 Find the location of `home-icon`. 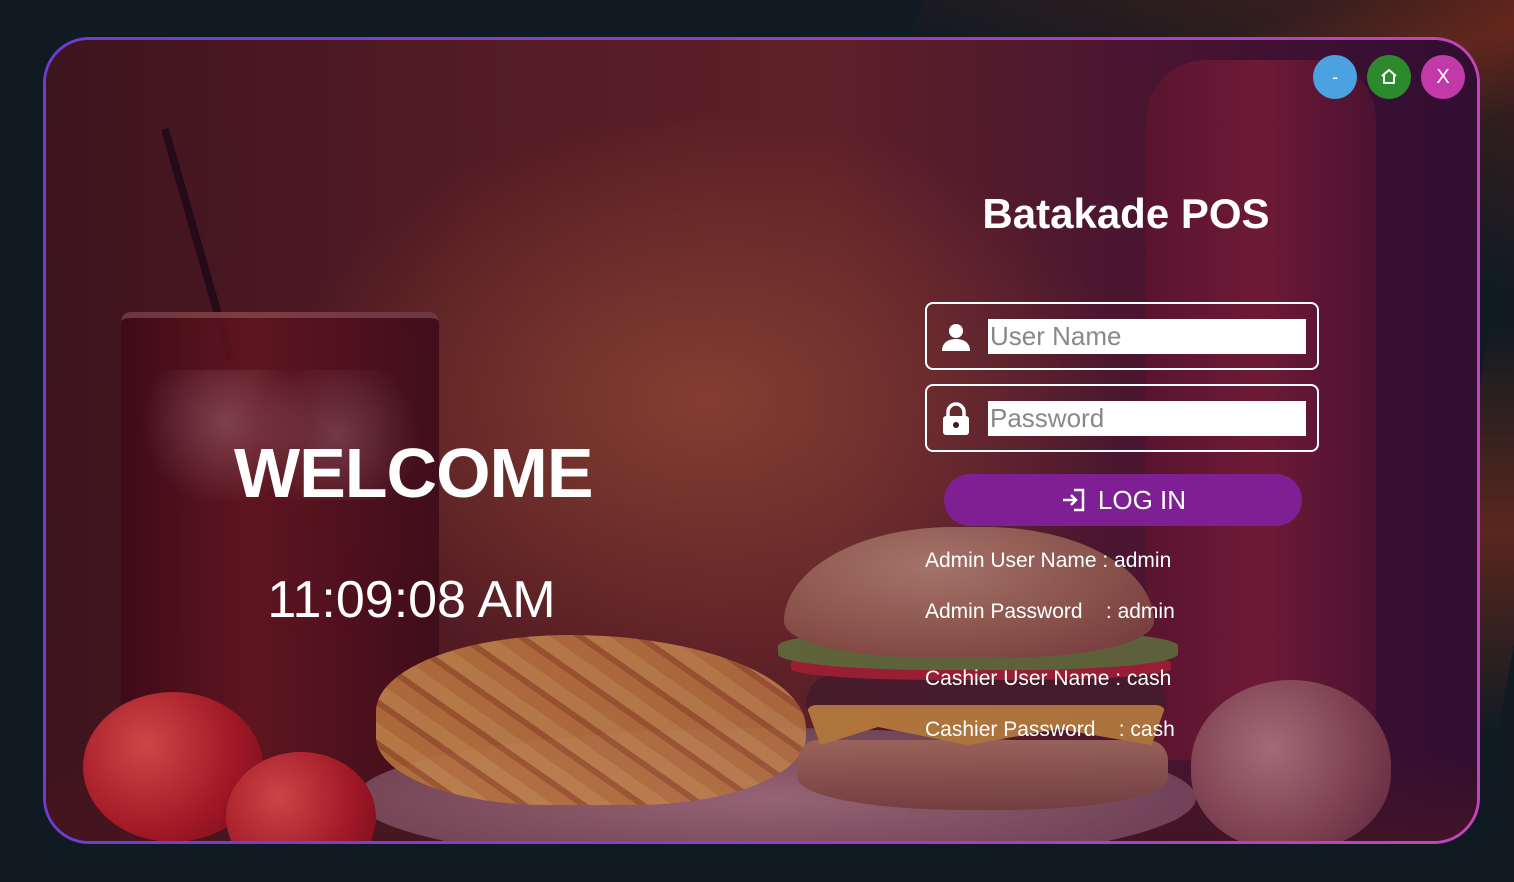

home-icon is located at coordinates (1389, 76).